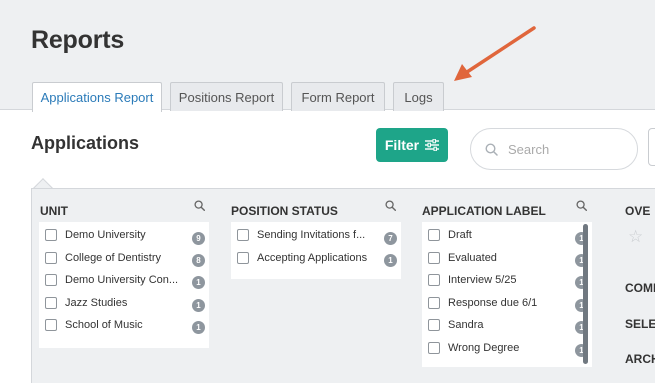  What do you see at coordinates (97, 97) in the screenshot?
I see `tab-applications-report: Applications Report` at bounding box center [97, 97].